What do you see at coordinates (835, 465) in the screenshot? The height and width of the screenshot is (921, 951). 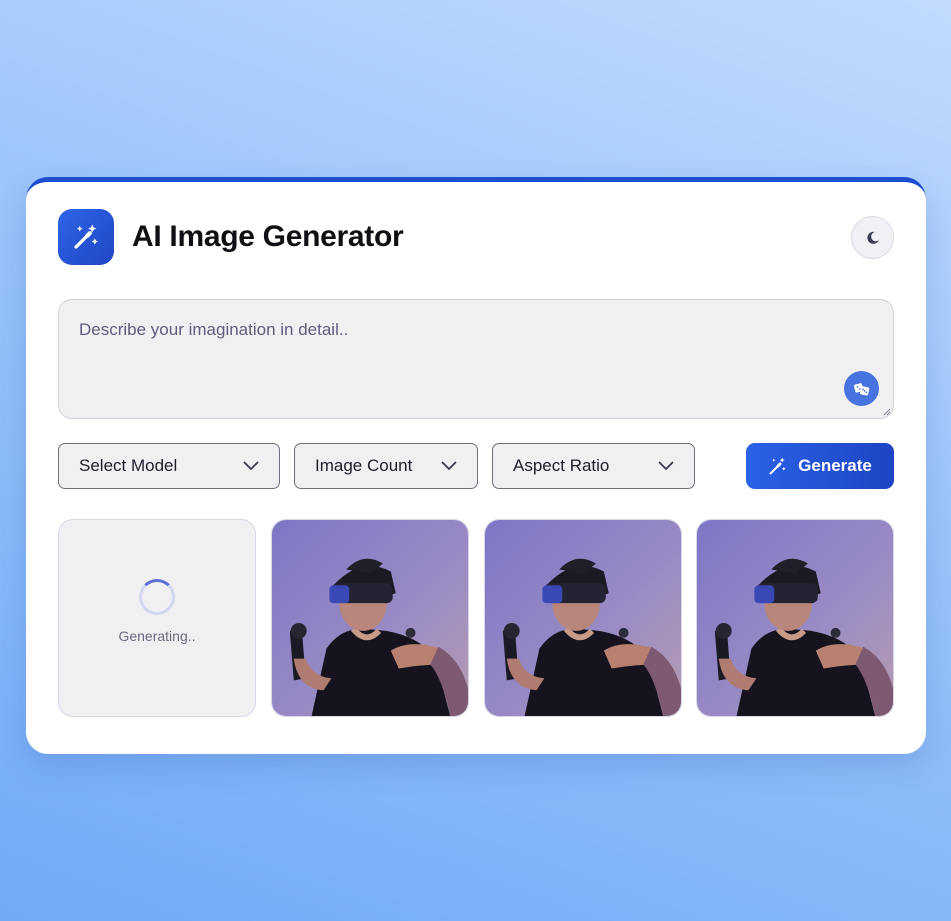 I see `generate-button-label: Generate` at bounding box center [835, 465].